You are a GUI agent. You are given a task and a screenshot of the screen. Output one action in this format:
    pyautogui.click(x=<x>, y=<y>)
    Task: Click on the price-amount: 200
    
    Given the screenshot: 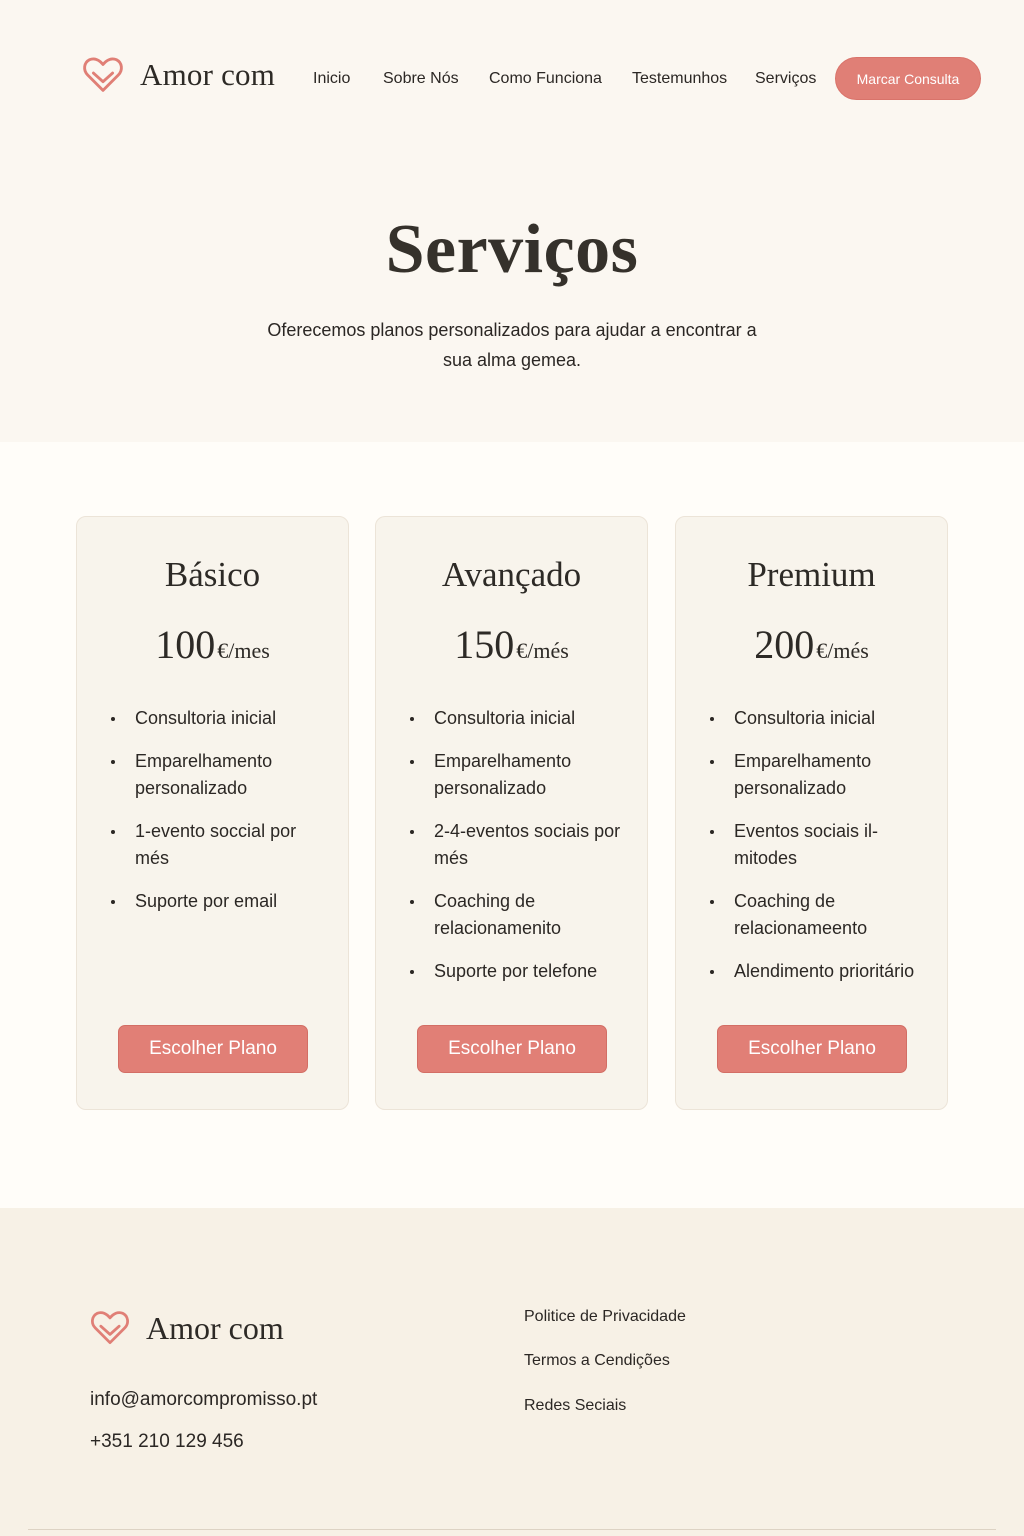 What is the action you would take?
    pyautogui.click(x=784, y=644)
    